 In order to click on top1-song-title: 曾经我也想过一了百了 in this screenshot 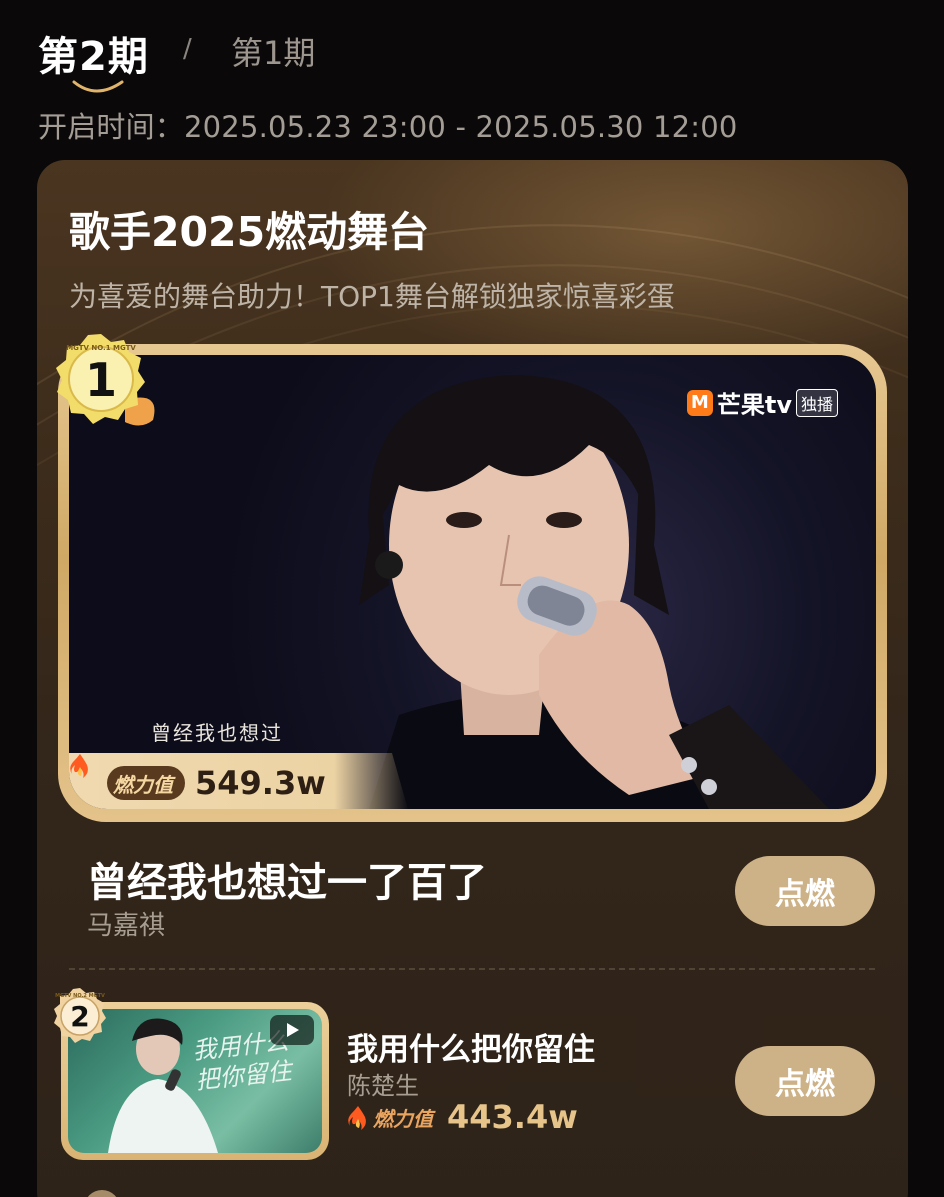, I will do `click(287, 879)`.